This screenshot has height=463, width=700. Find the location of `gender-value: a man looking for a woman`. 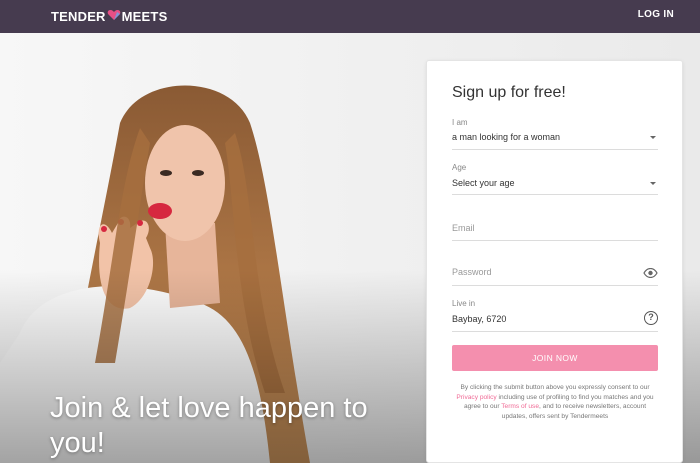

gender-value: a man looking for a woman is located at coordinates (506, 137).